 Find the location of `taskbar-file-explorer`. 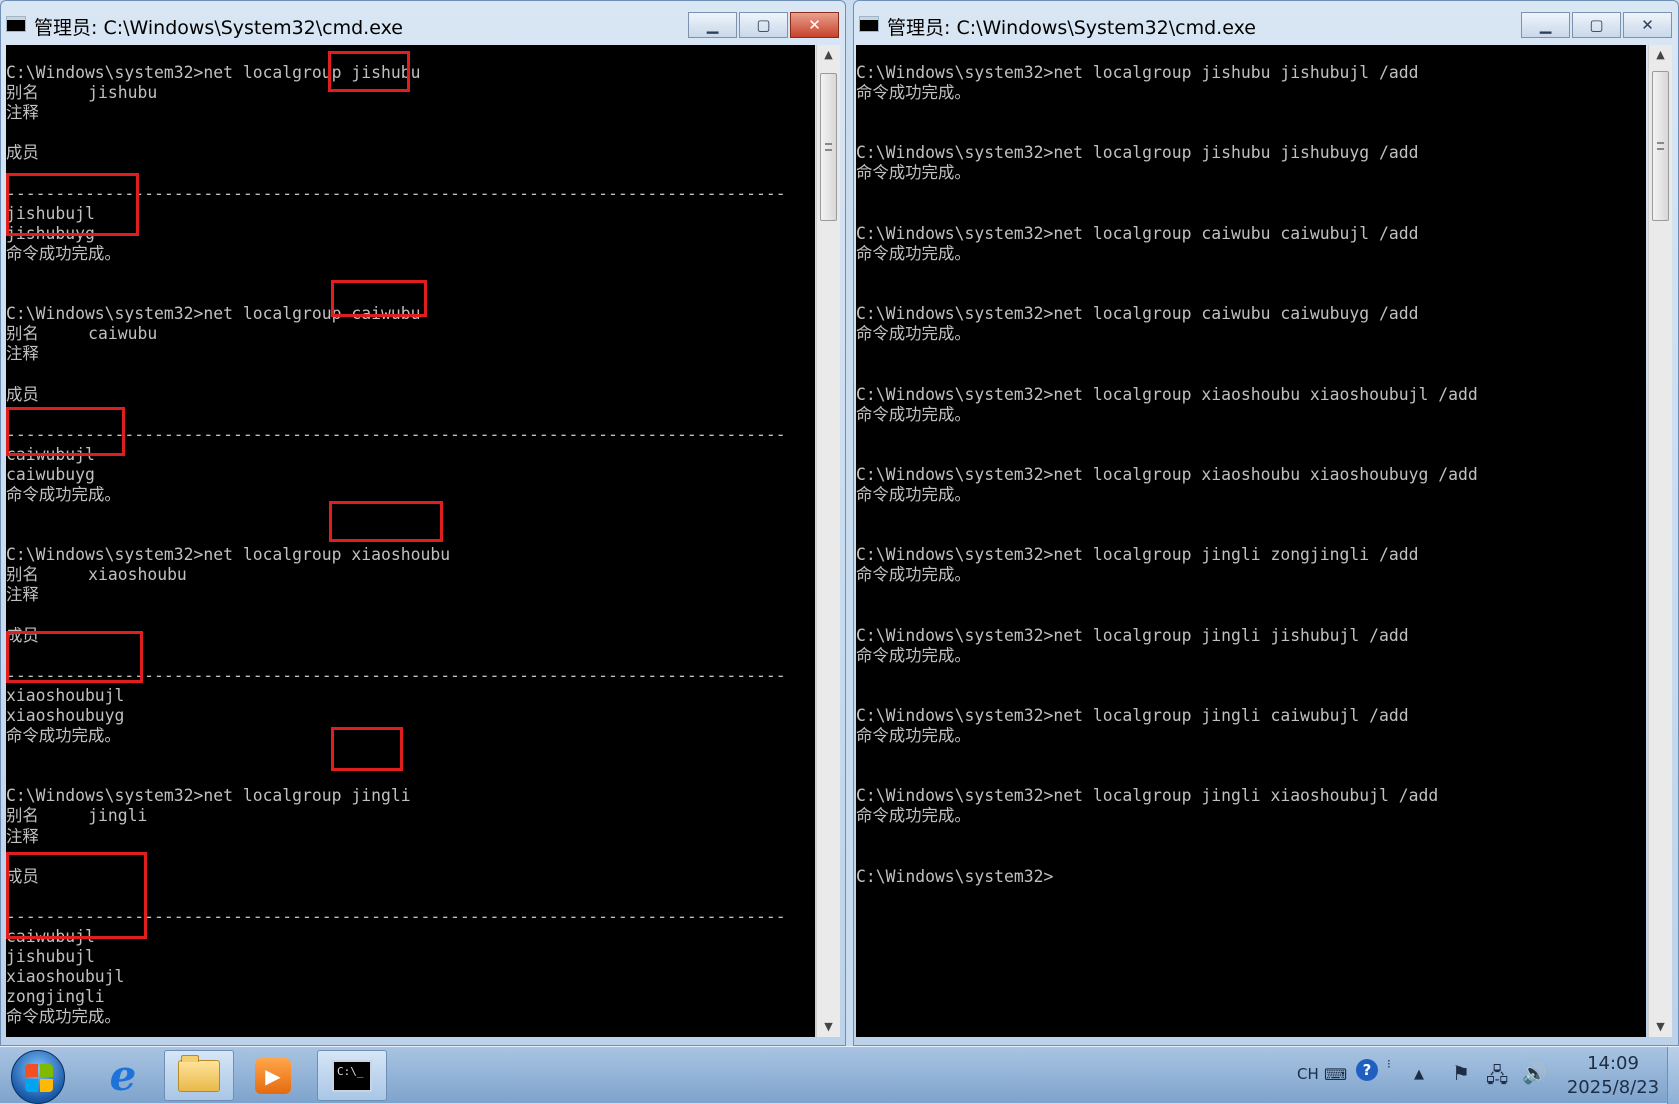

taskbar-file-explorer is located at coordinates (199, 1075).